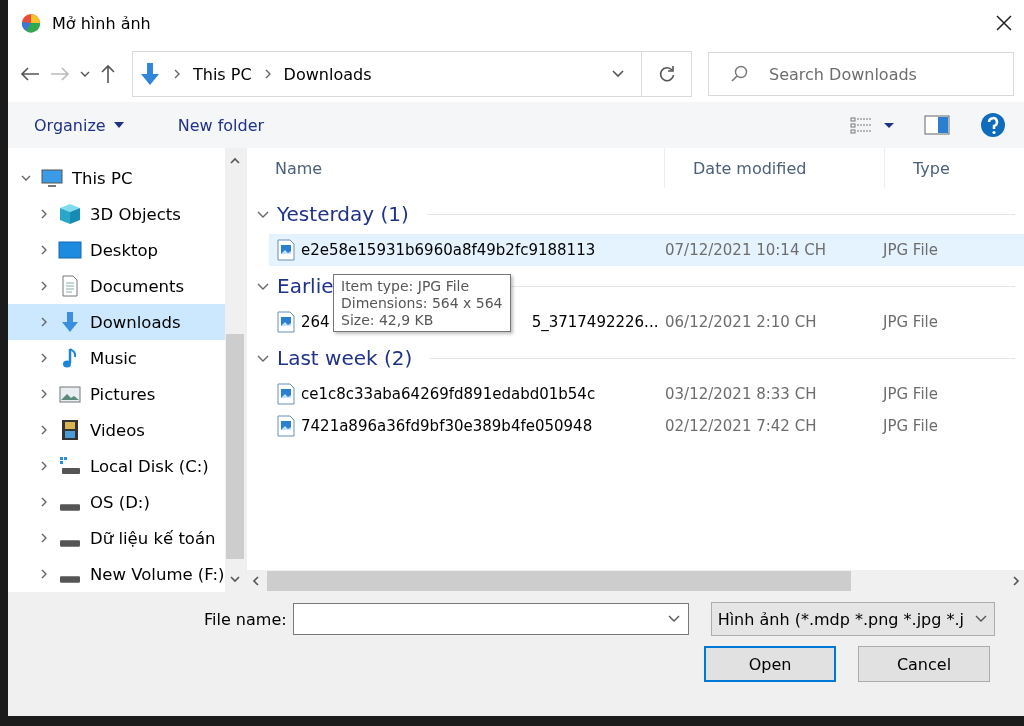 The image size is (1024, 726). I want to click on preview-pane-icon, so click(937, 125).